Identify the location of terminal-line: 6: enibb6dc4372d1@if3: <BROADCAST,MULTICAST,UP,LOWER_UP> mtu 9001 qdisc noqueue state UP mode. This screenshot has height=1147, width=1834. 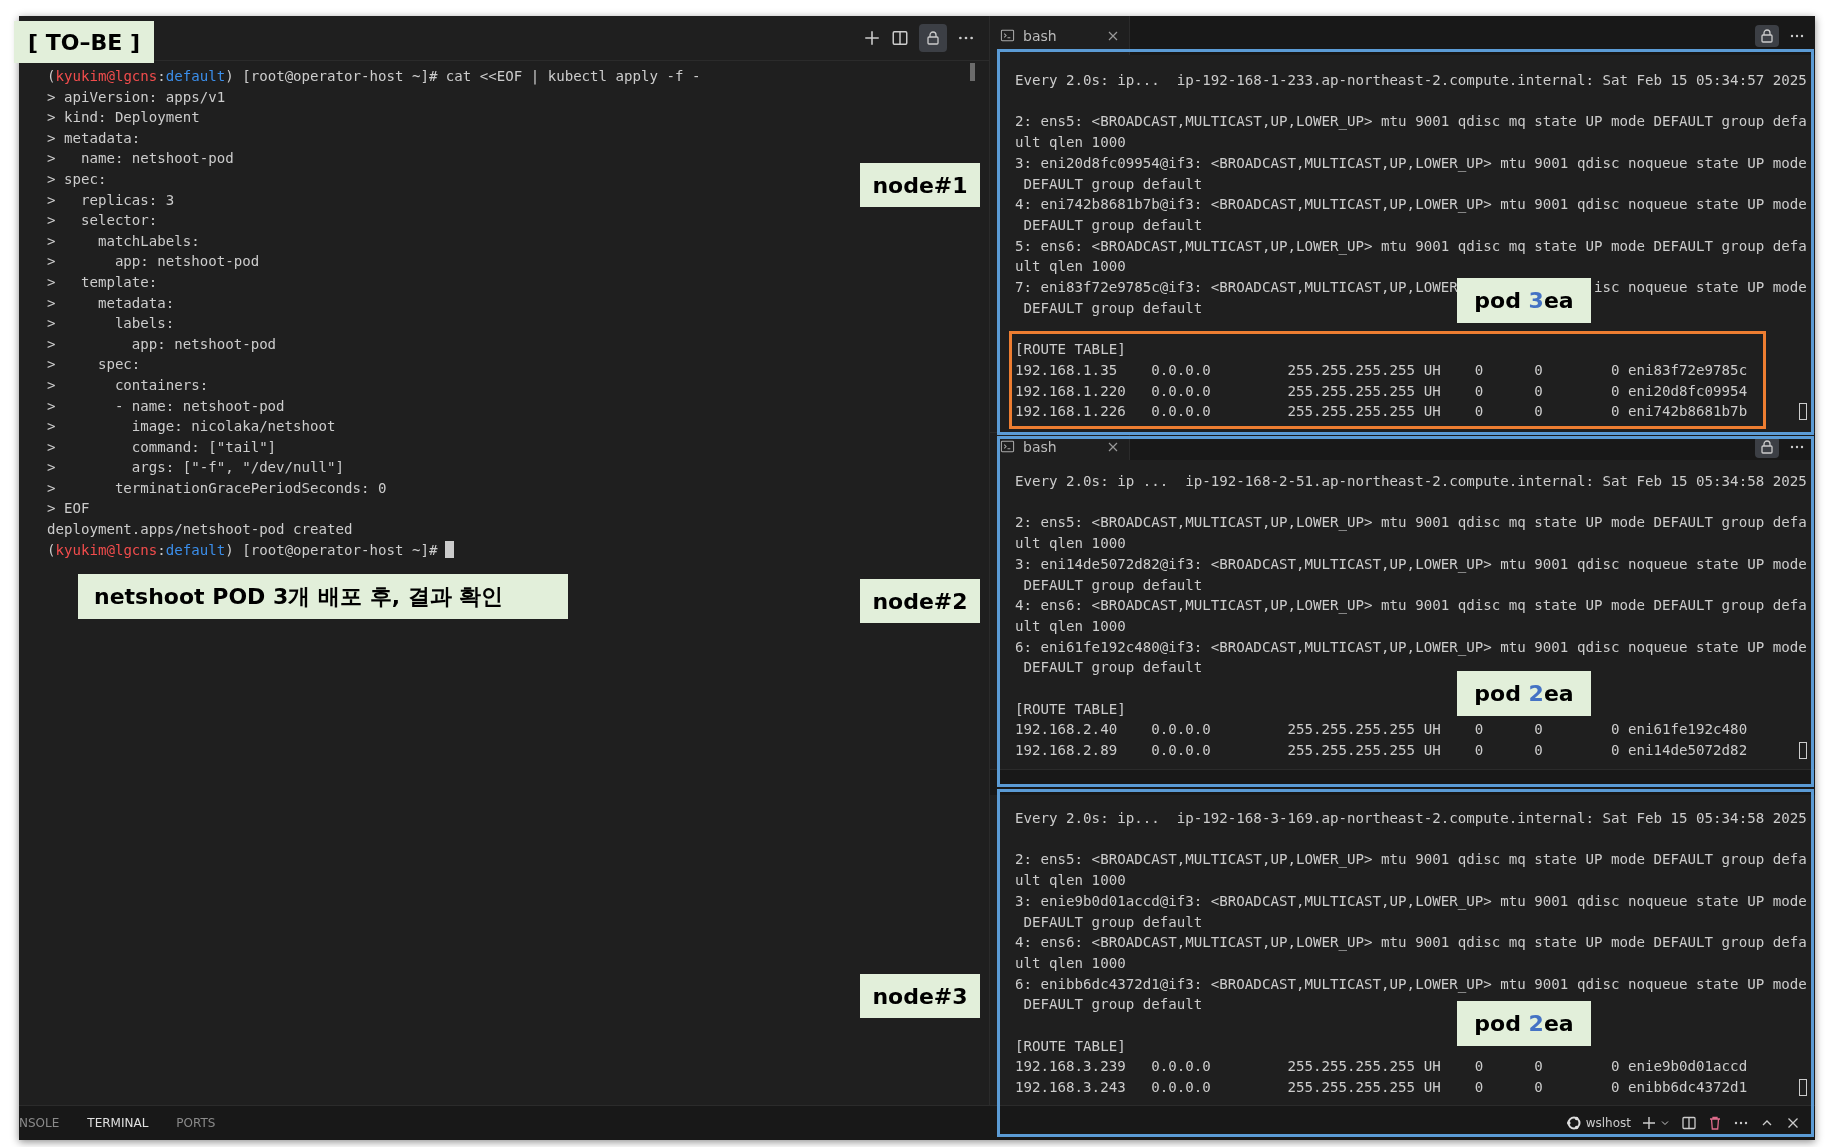
(1411, 984).